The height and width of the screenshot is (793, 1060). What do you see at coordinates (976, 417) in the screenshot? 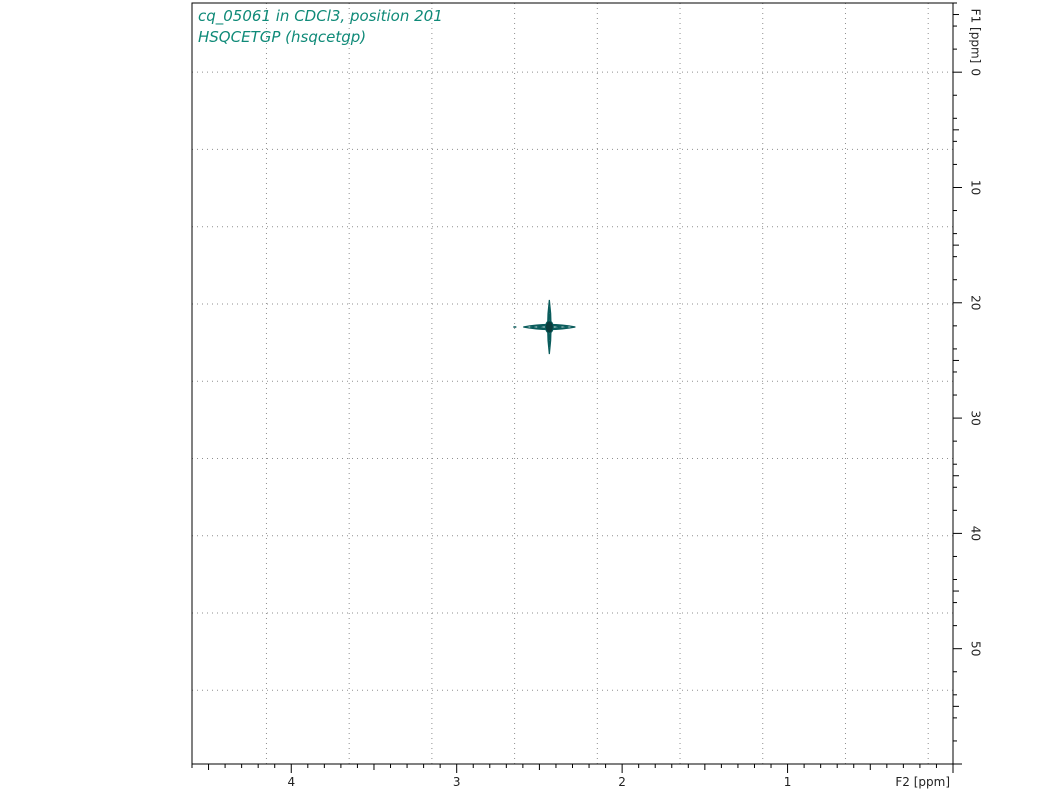
I see `y-tick-label: 30` at bounding box center [976, 417].